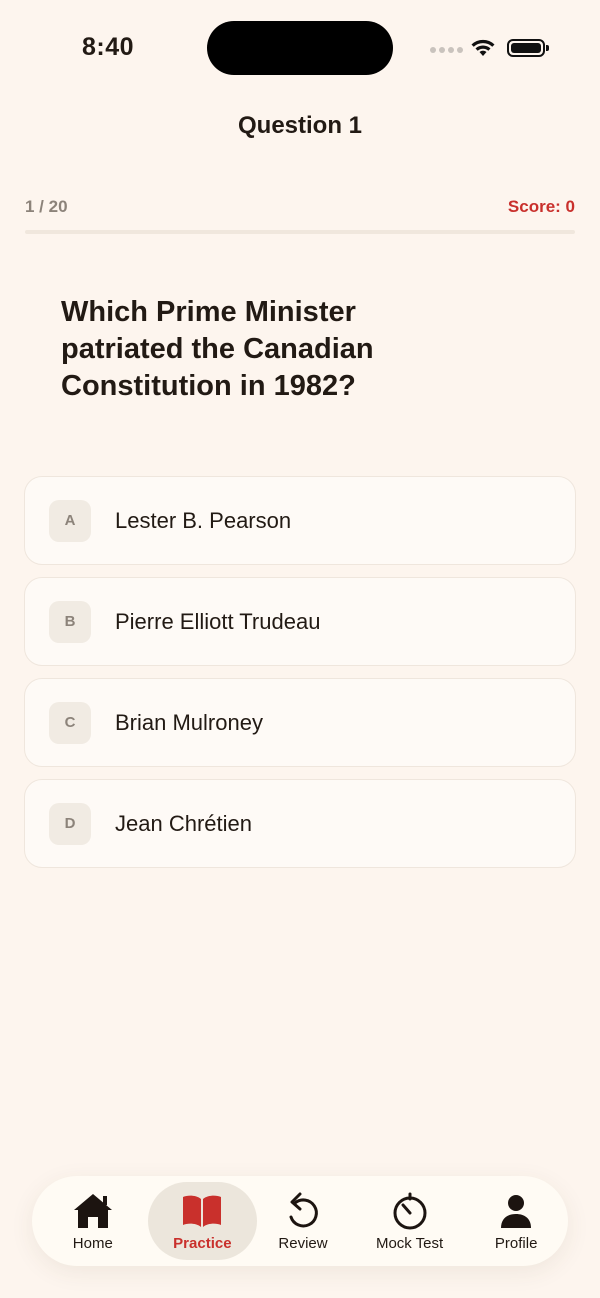 Image resolution: width=600 pixels, height=1298 pixels. Describe the element at coordinates (516, 1211) in the screenshot. I see `person-icon` at that location.